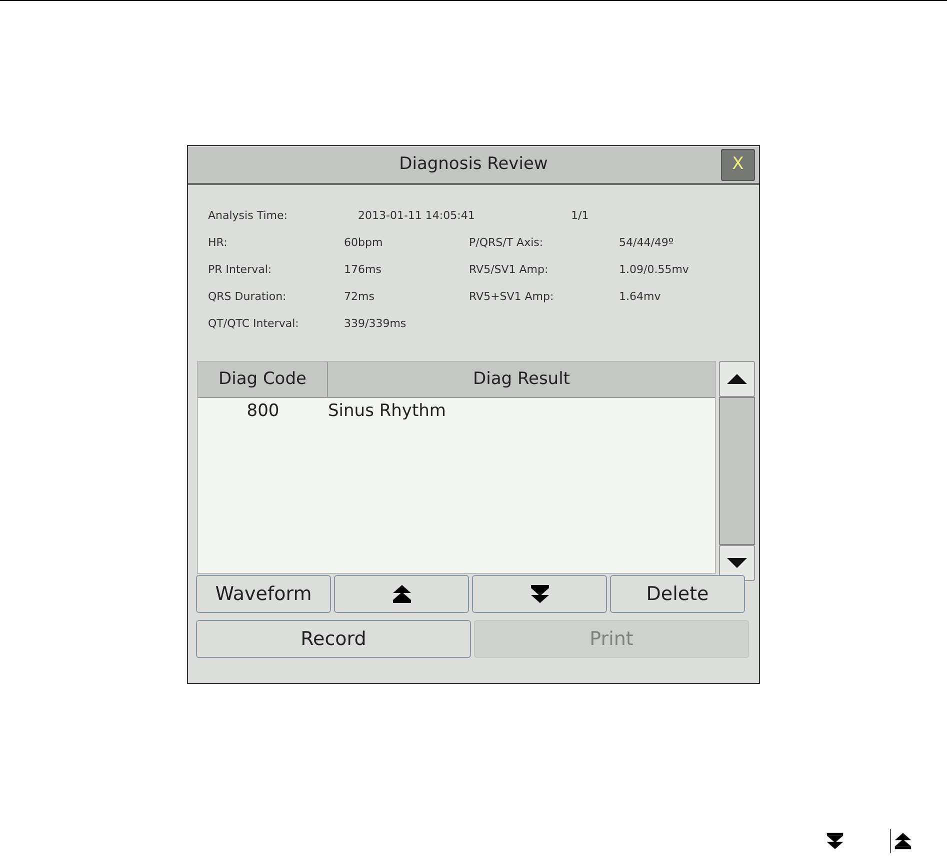 The width and height of the screenshot is (947, 863). What do you see at coordinates (738, 165) in the screenshot?
I see `close-button: X` at bounding box center [738, 165].